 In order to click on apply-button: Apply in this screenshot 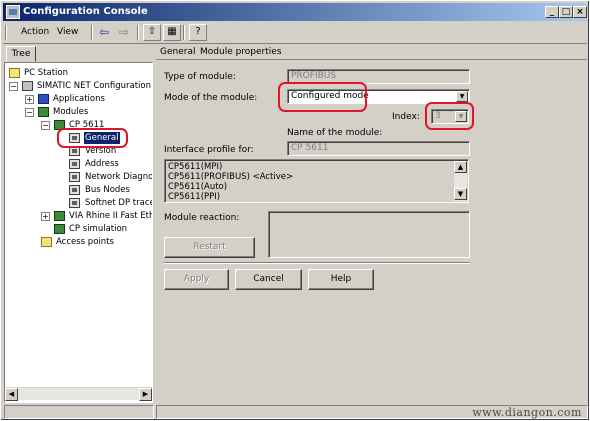, I will do `click(196, 279)`.